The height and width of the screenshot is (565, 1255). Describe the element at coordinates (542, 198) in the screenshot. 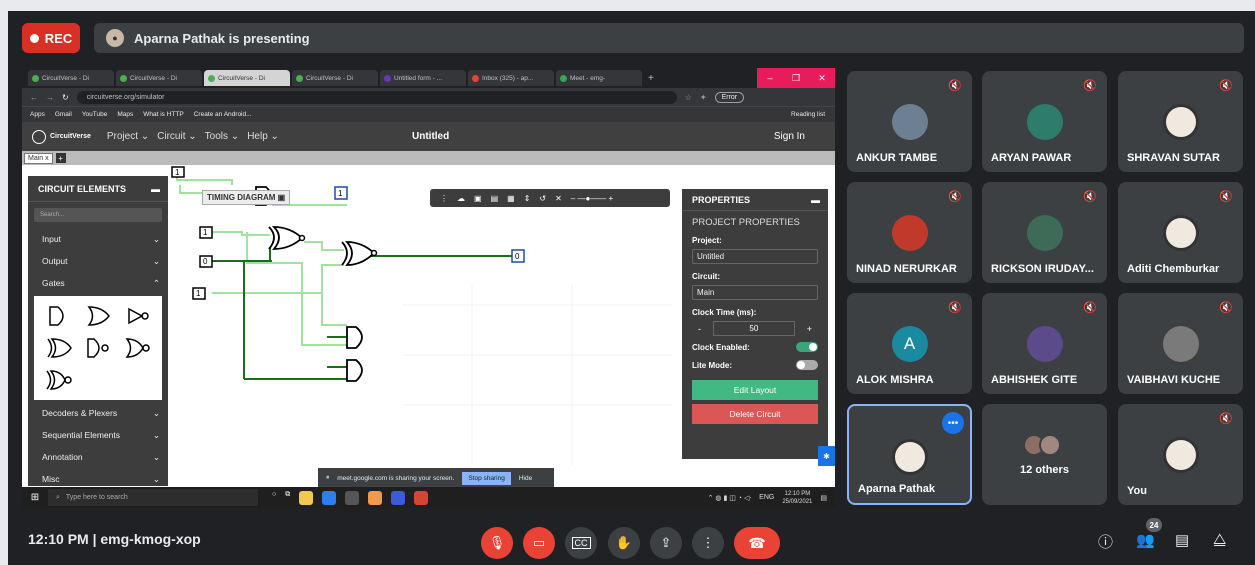

I see `undo-icon: ↺` at that location.